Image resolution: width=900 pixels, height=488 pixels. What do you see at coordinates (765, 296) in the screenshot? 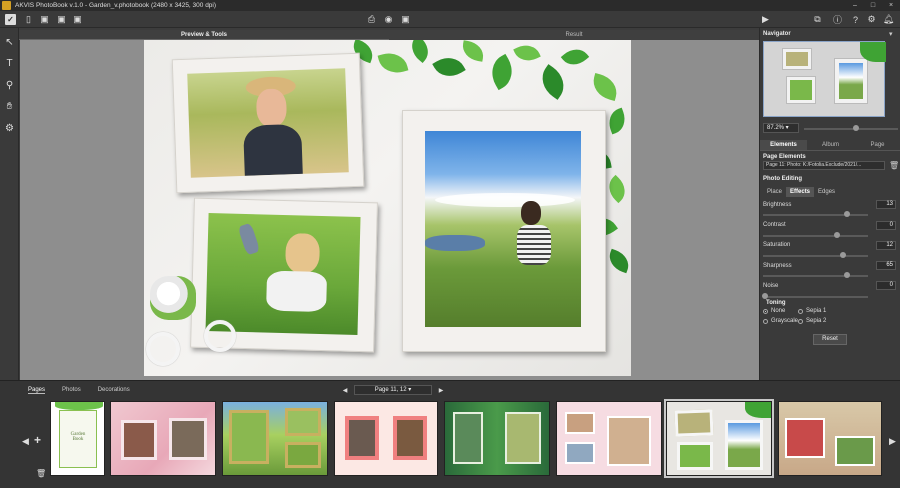
I see `noise-slider-knob` at bounding box center [765, 296].